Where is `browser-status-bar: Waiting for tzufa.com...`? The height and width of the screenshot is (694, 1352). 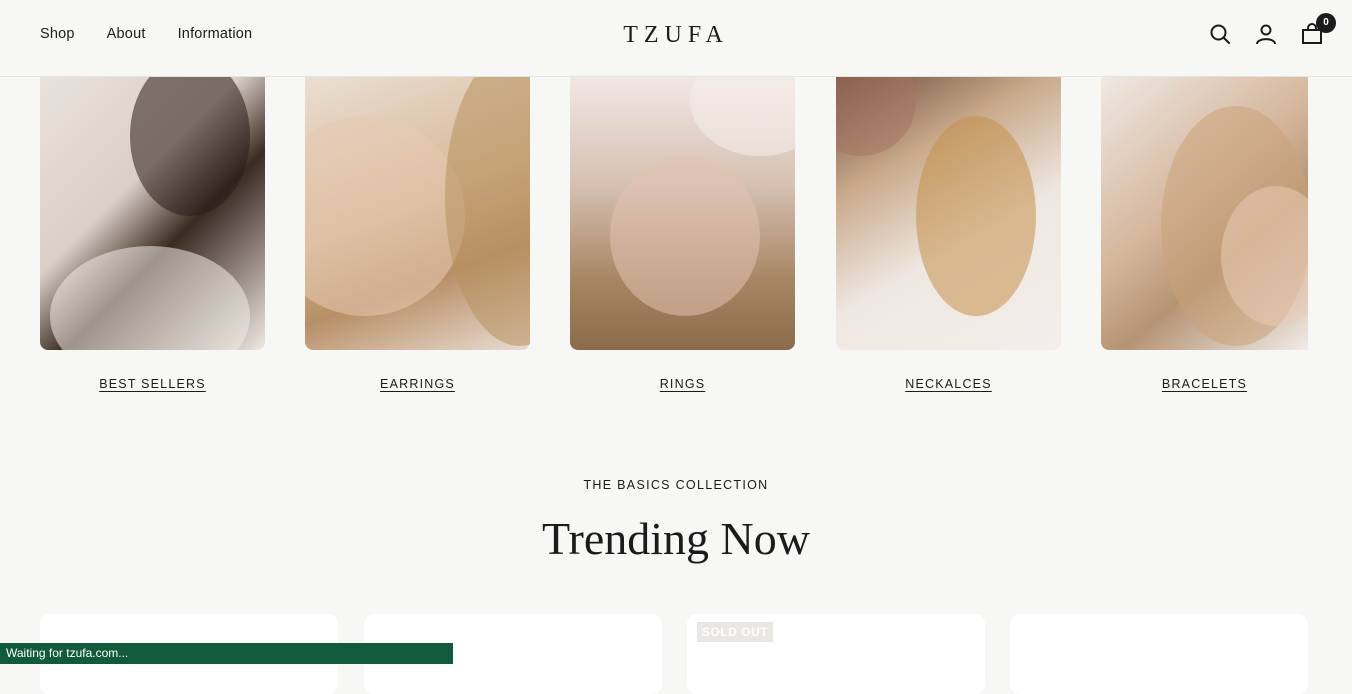 browser-status-bar: Waiting for tzufa.com... is located at coordinates (226, 653).